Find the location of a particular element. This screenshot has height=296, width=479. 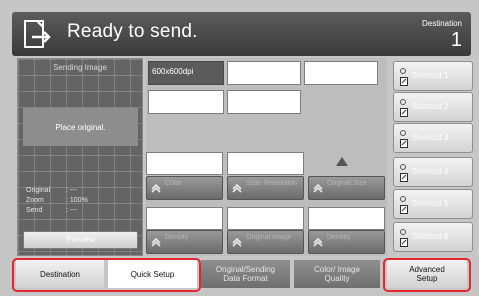

place-original-box: Place original. is located at coordinates (80, 127).